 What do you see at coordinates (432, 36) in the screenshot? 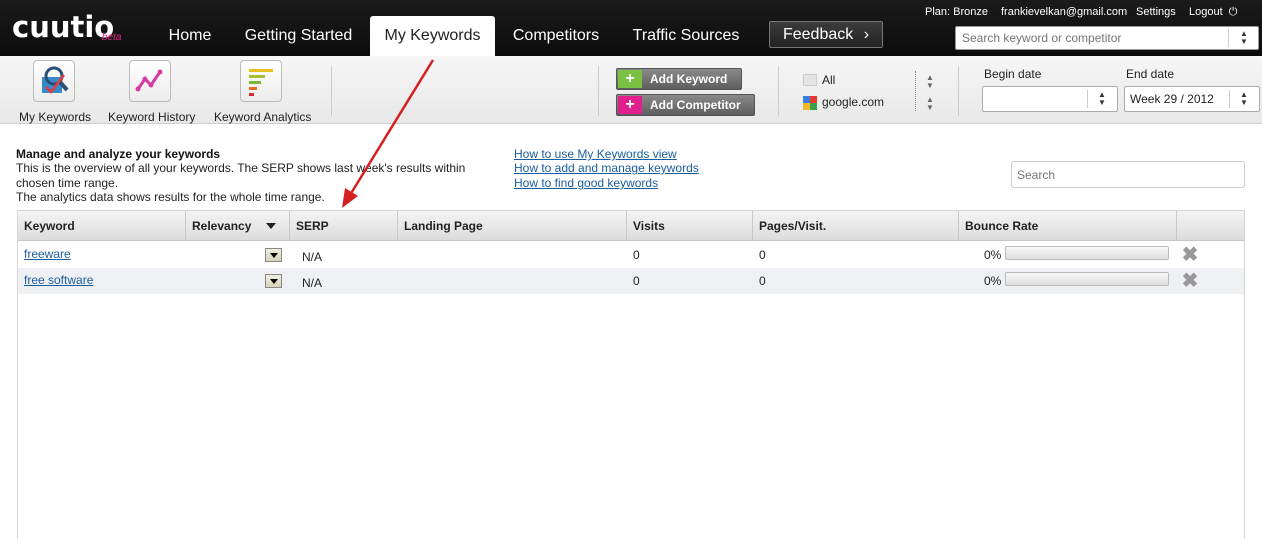
I see `tab-my-keywords: My Keywords` at bounding box center [432, 36].